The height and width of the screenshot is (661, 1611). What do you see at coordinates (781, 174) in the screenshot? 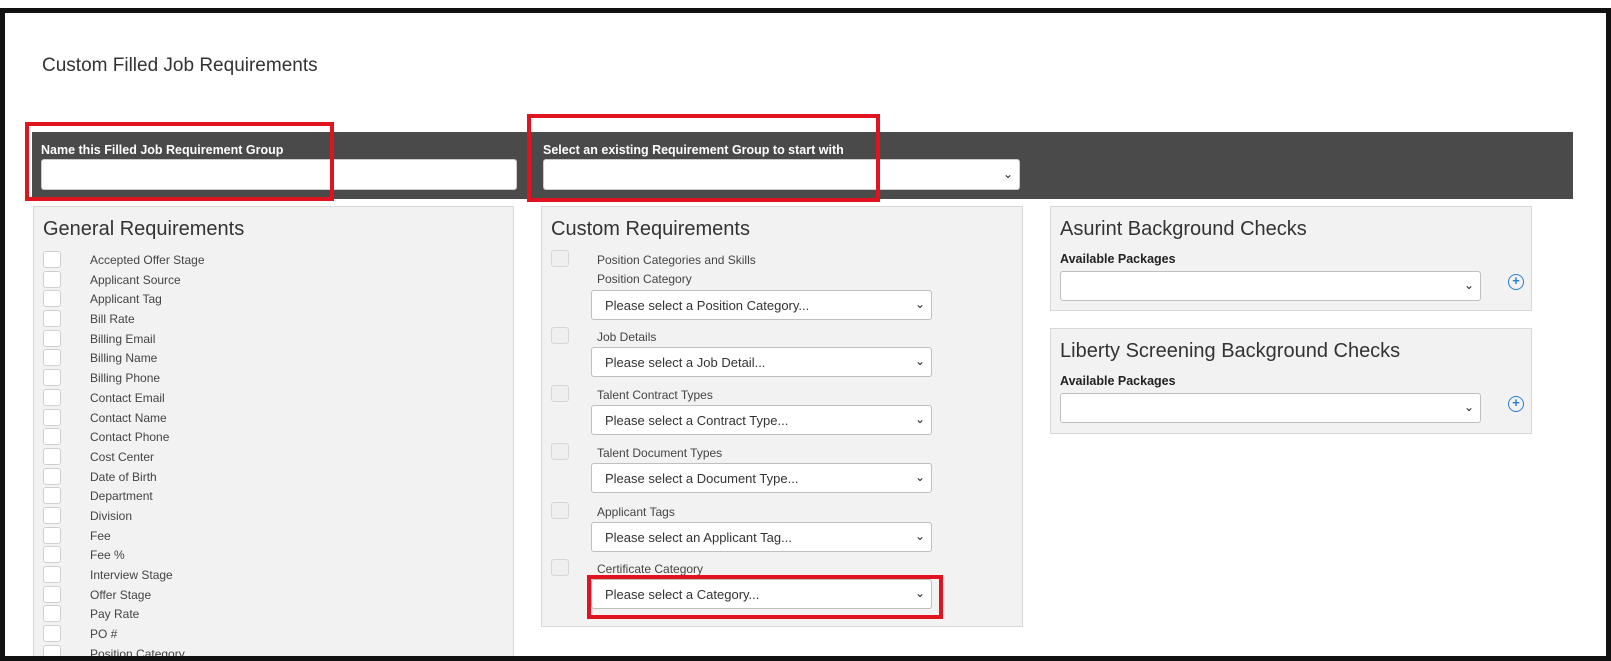
I see `existing-group-select: ⌄` at bounding box center [781, 174].